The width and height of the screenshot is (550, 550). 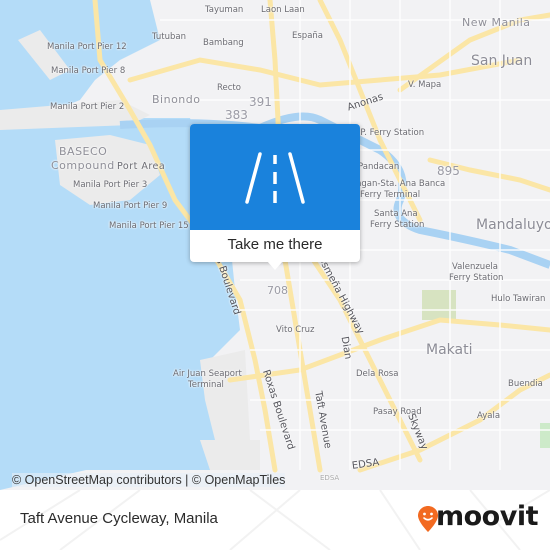 What do you see at coordinates (87, 47) in the screenshot?
I see `place-label: Manila Port Pier 12` at bounding box center [87, 47].